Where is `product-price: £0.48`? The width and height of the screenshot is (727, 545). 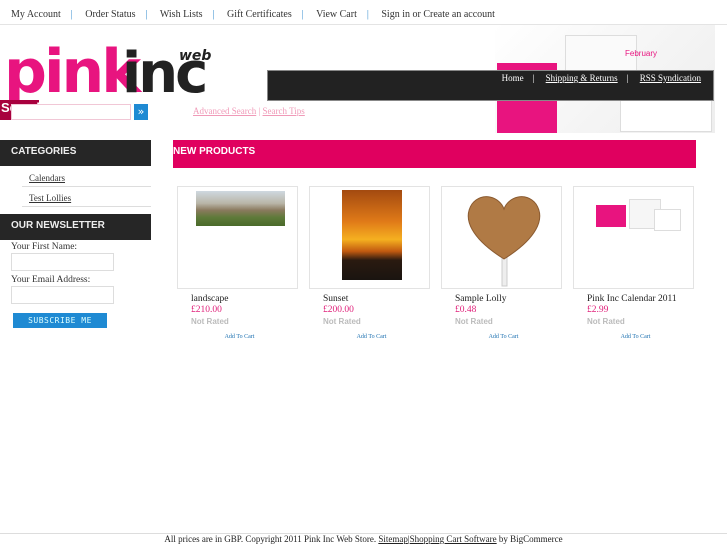
product-price: £0.48 is located at coordinates (466, 310).